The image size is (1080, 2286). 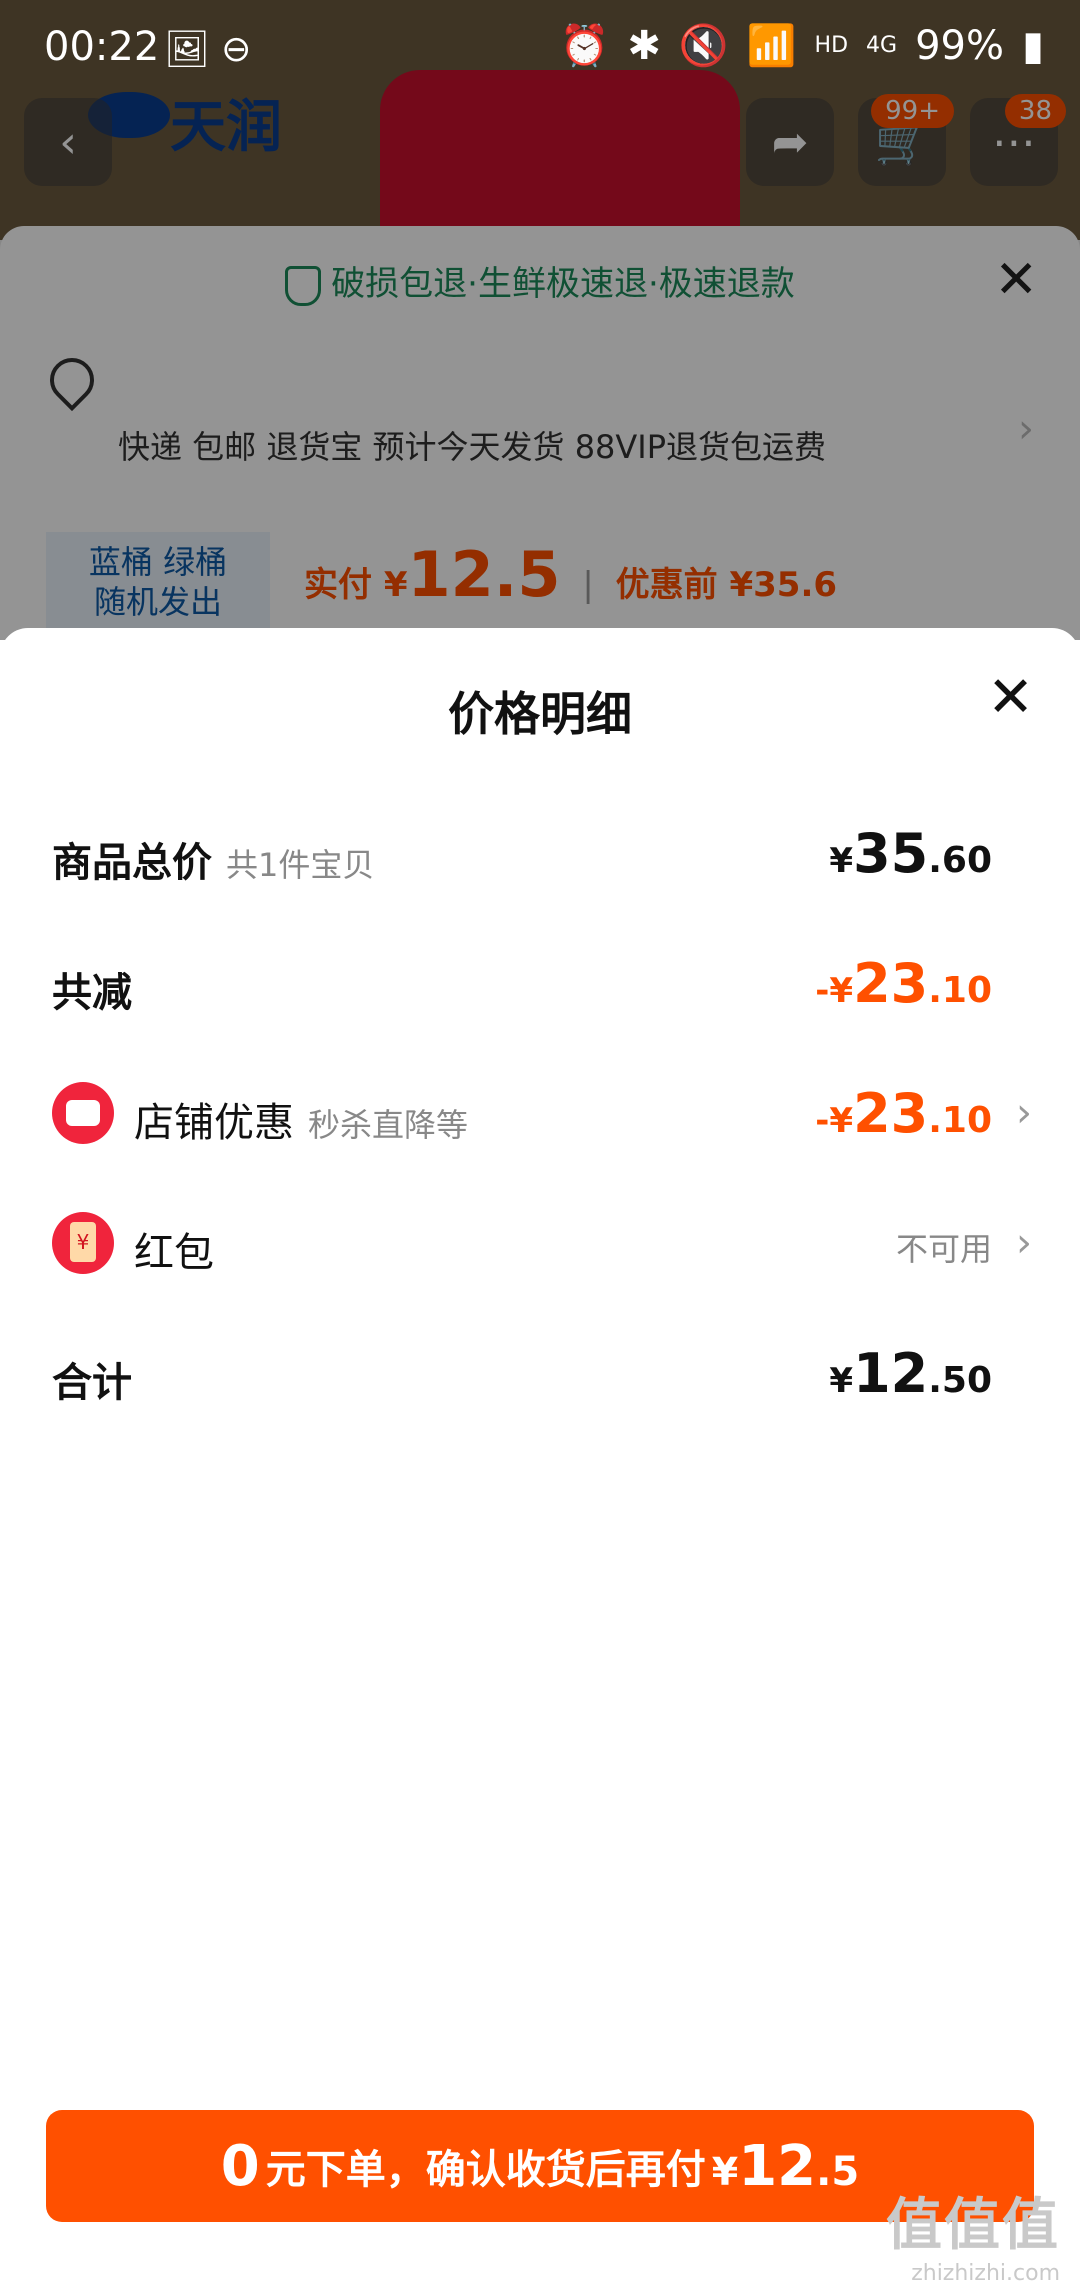 What do you see at coordinates (214, 1123) in the screenshot?
I see `shop-discount-label: 店铺优惠` at bounding box center [214, 1123].